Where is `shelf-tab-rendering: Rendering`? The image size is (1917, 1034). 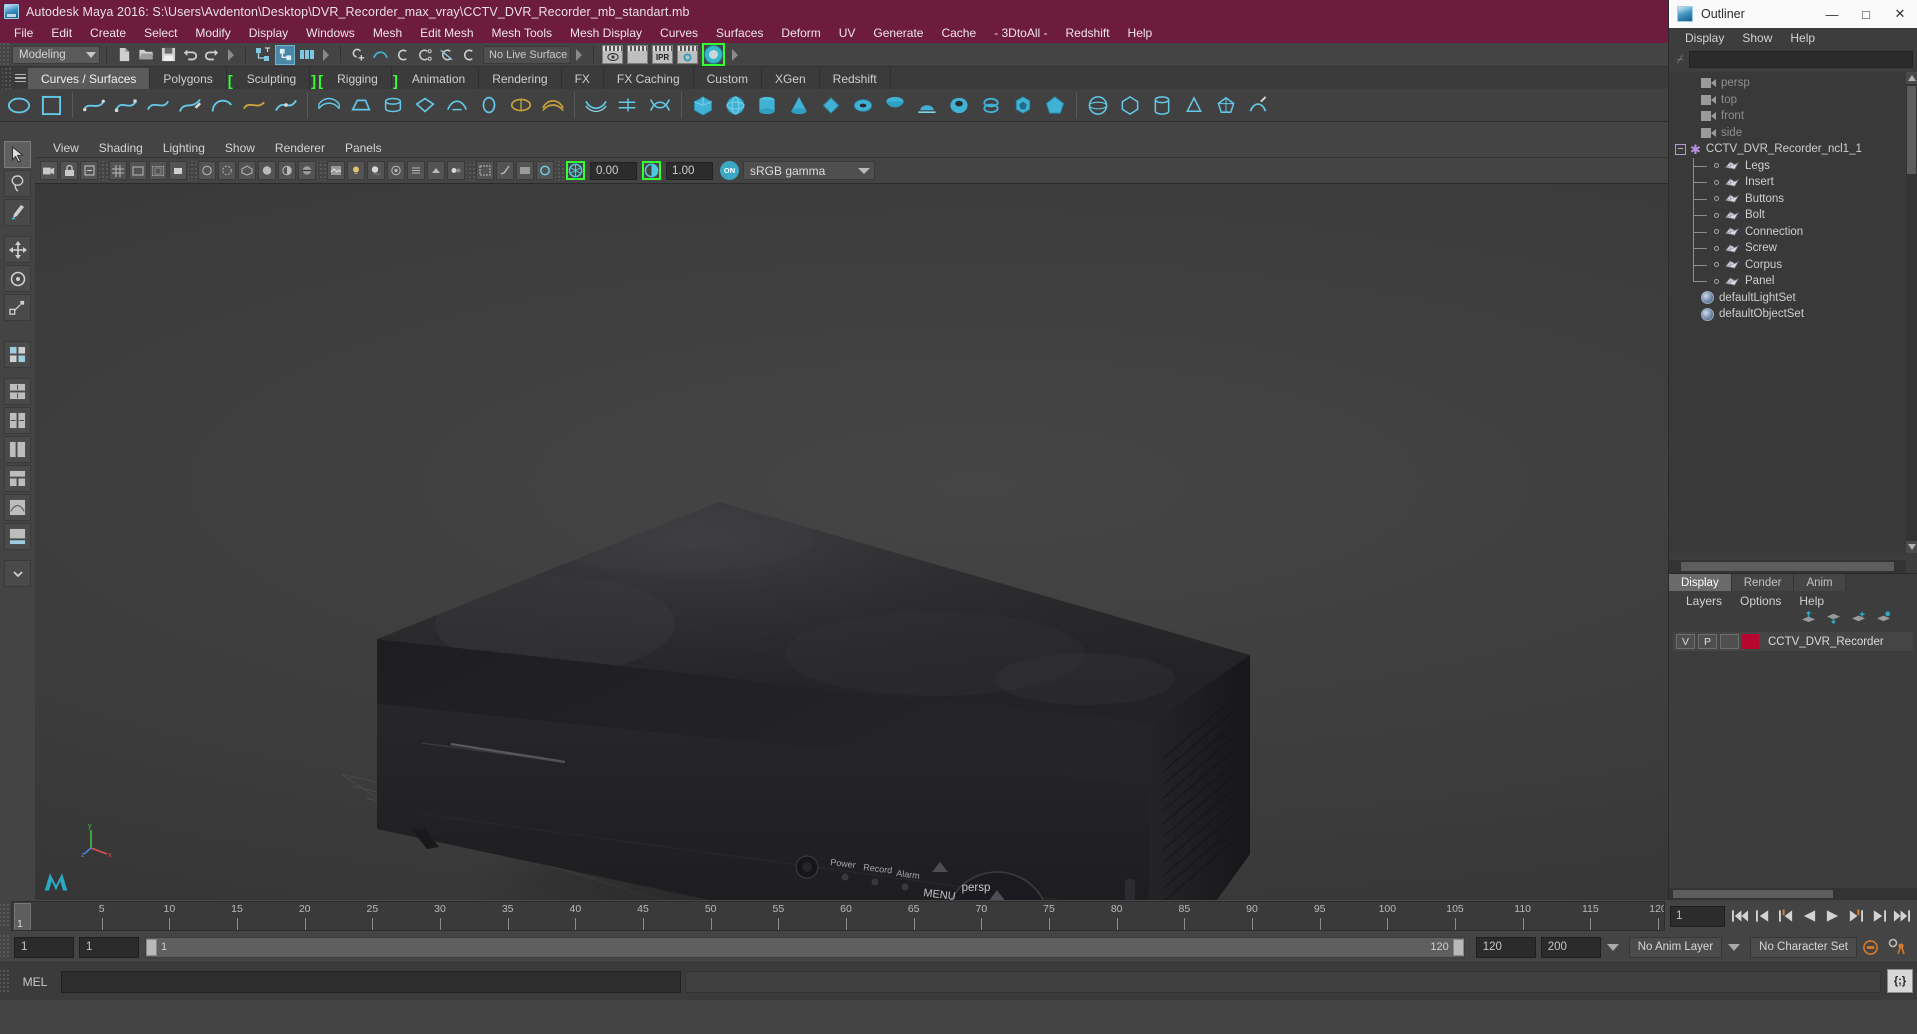
shelf-tab-rendering: Rendering is located at coordinates (520, 78).